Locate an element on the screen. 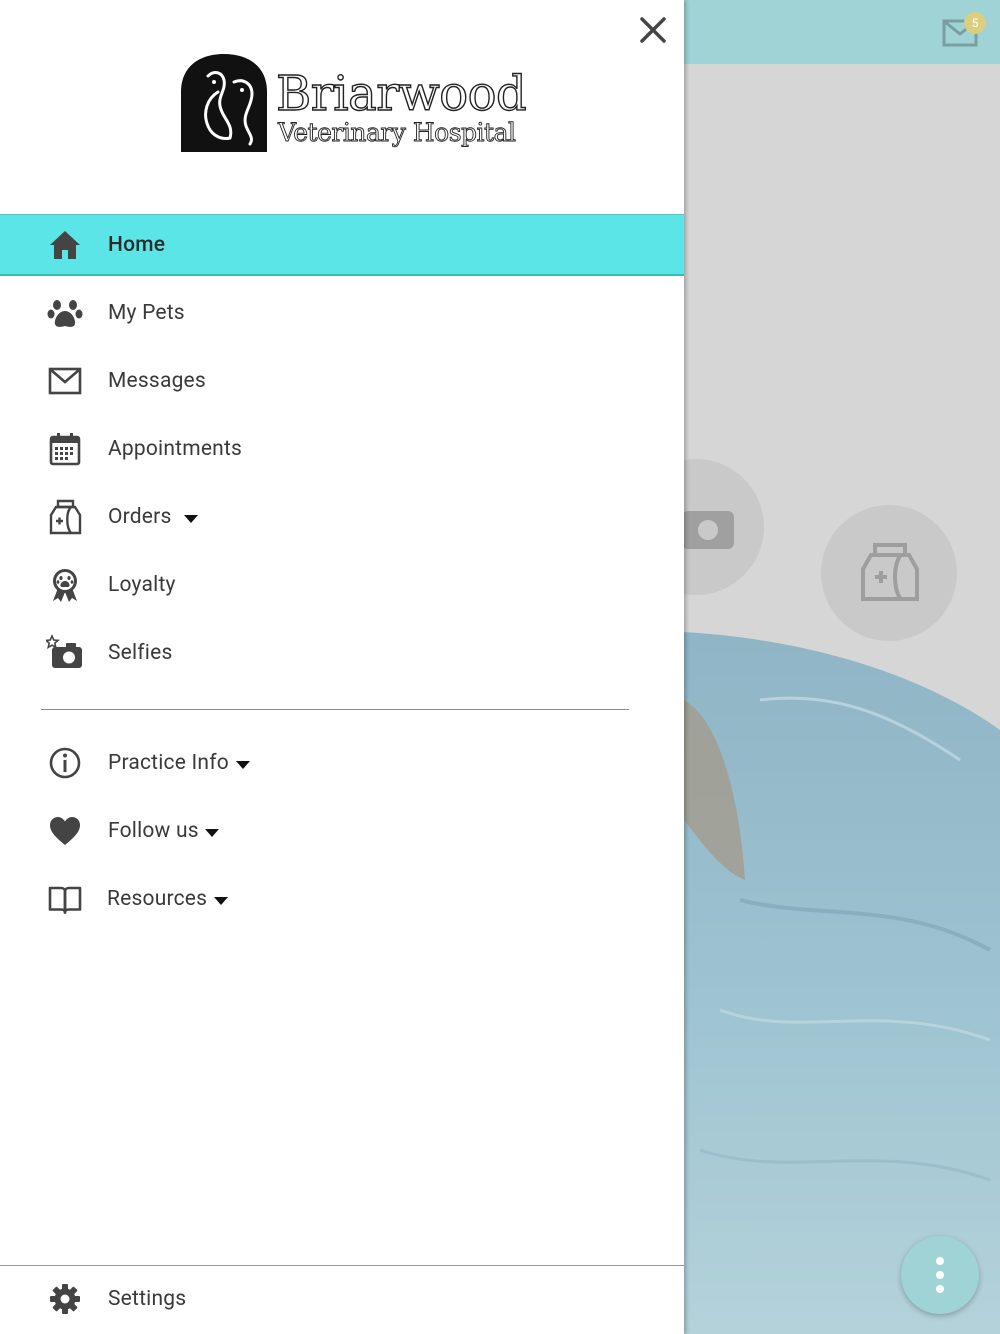  menu-item-home: Home is located at coordinates (342, 245).